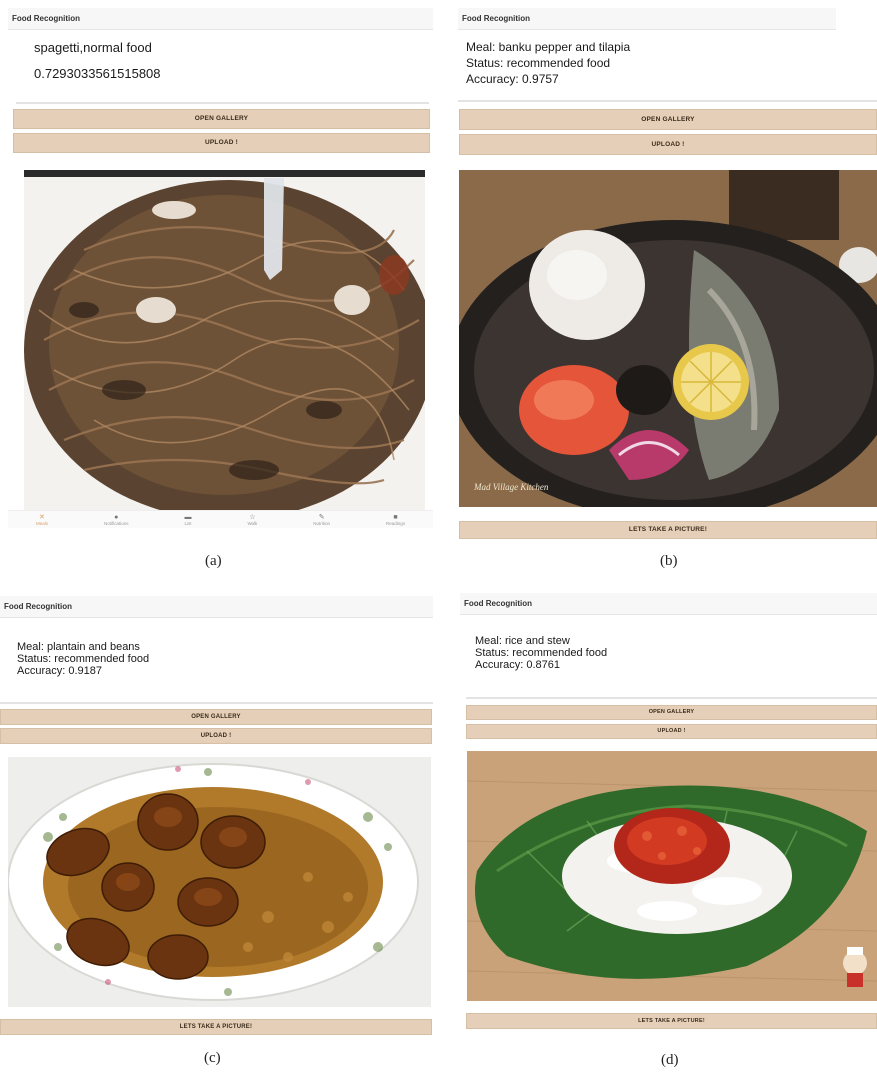  I want to click on carrot-icon: ✎, so click(321, 517).